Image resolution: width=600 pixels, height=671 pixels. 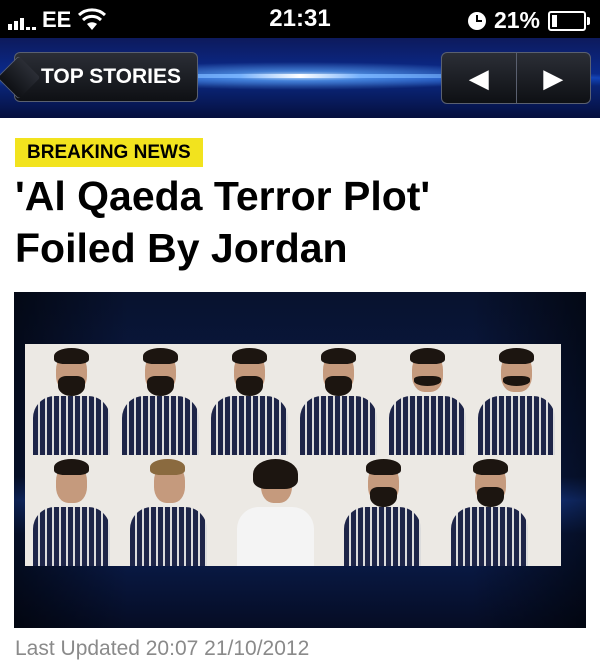 I want to click on top-stories-back-button: TOP STORIES, so click(x=106, y=77).